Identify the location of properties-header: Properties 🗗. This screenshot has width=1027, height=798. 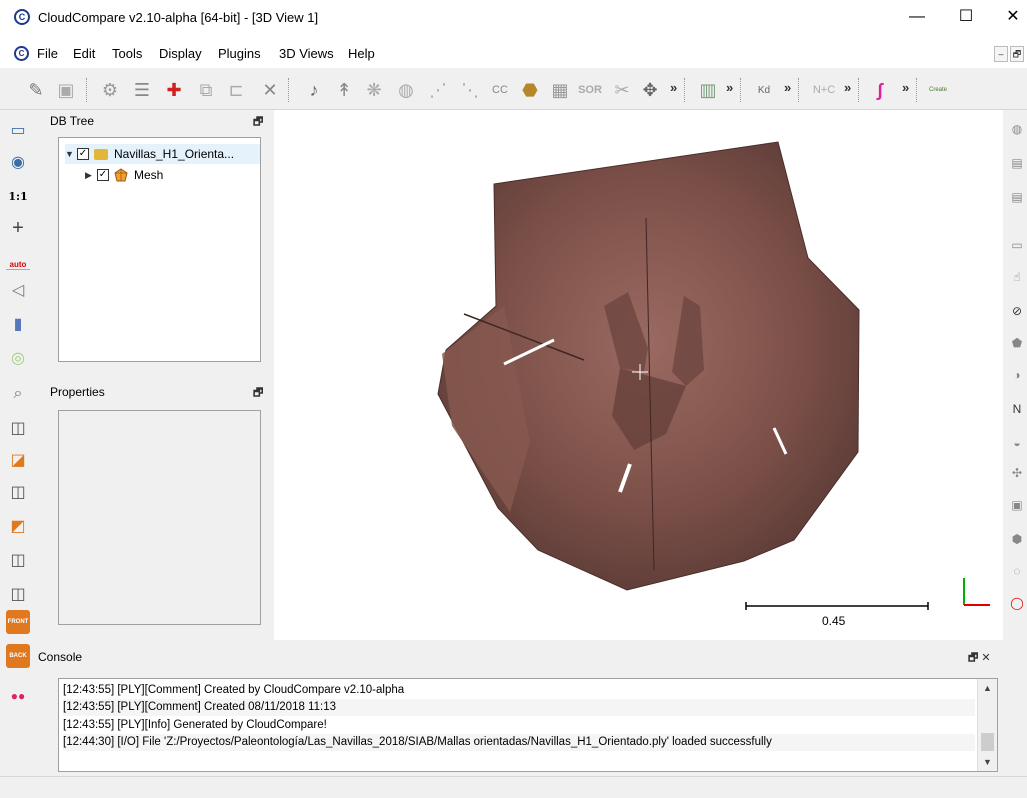
(157, 392).